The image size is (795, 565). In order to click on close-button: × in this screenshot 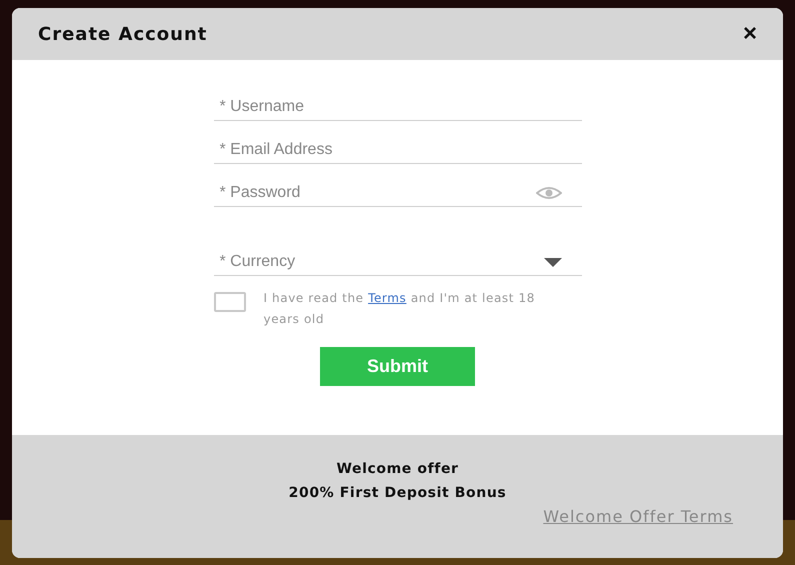, I will do `click(749, 34)`.